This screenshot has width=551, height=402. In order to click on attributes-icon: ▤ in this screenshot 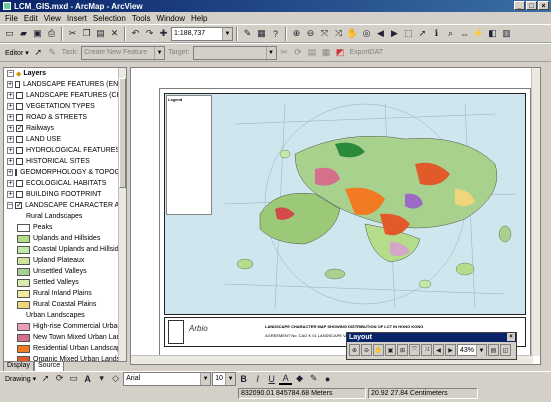, I will do `click(312, 52)`.